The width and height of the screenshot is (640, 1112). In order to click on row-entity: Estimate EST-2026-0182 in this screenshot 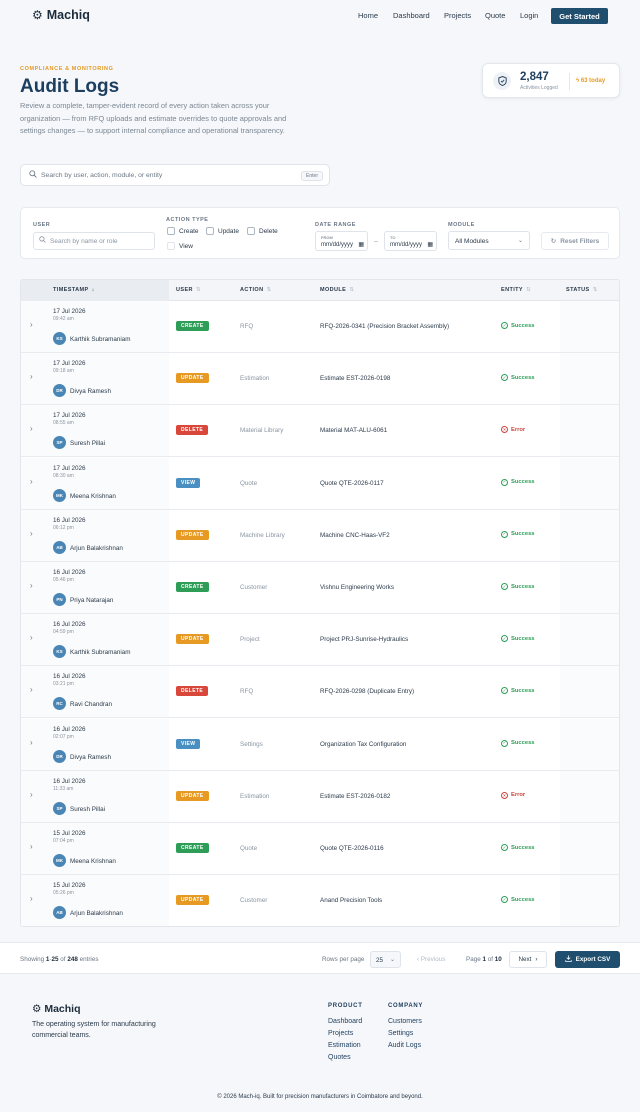, I will do `click(355, 796)`.